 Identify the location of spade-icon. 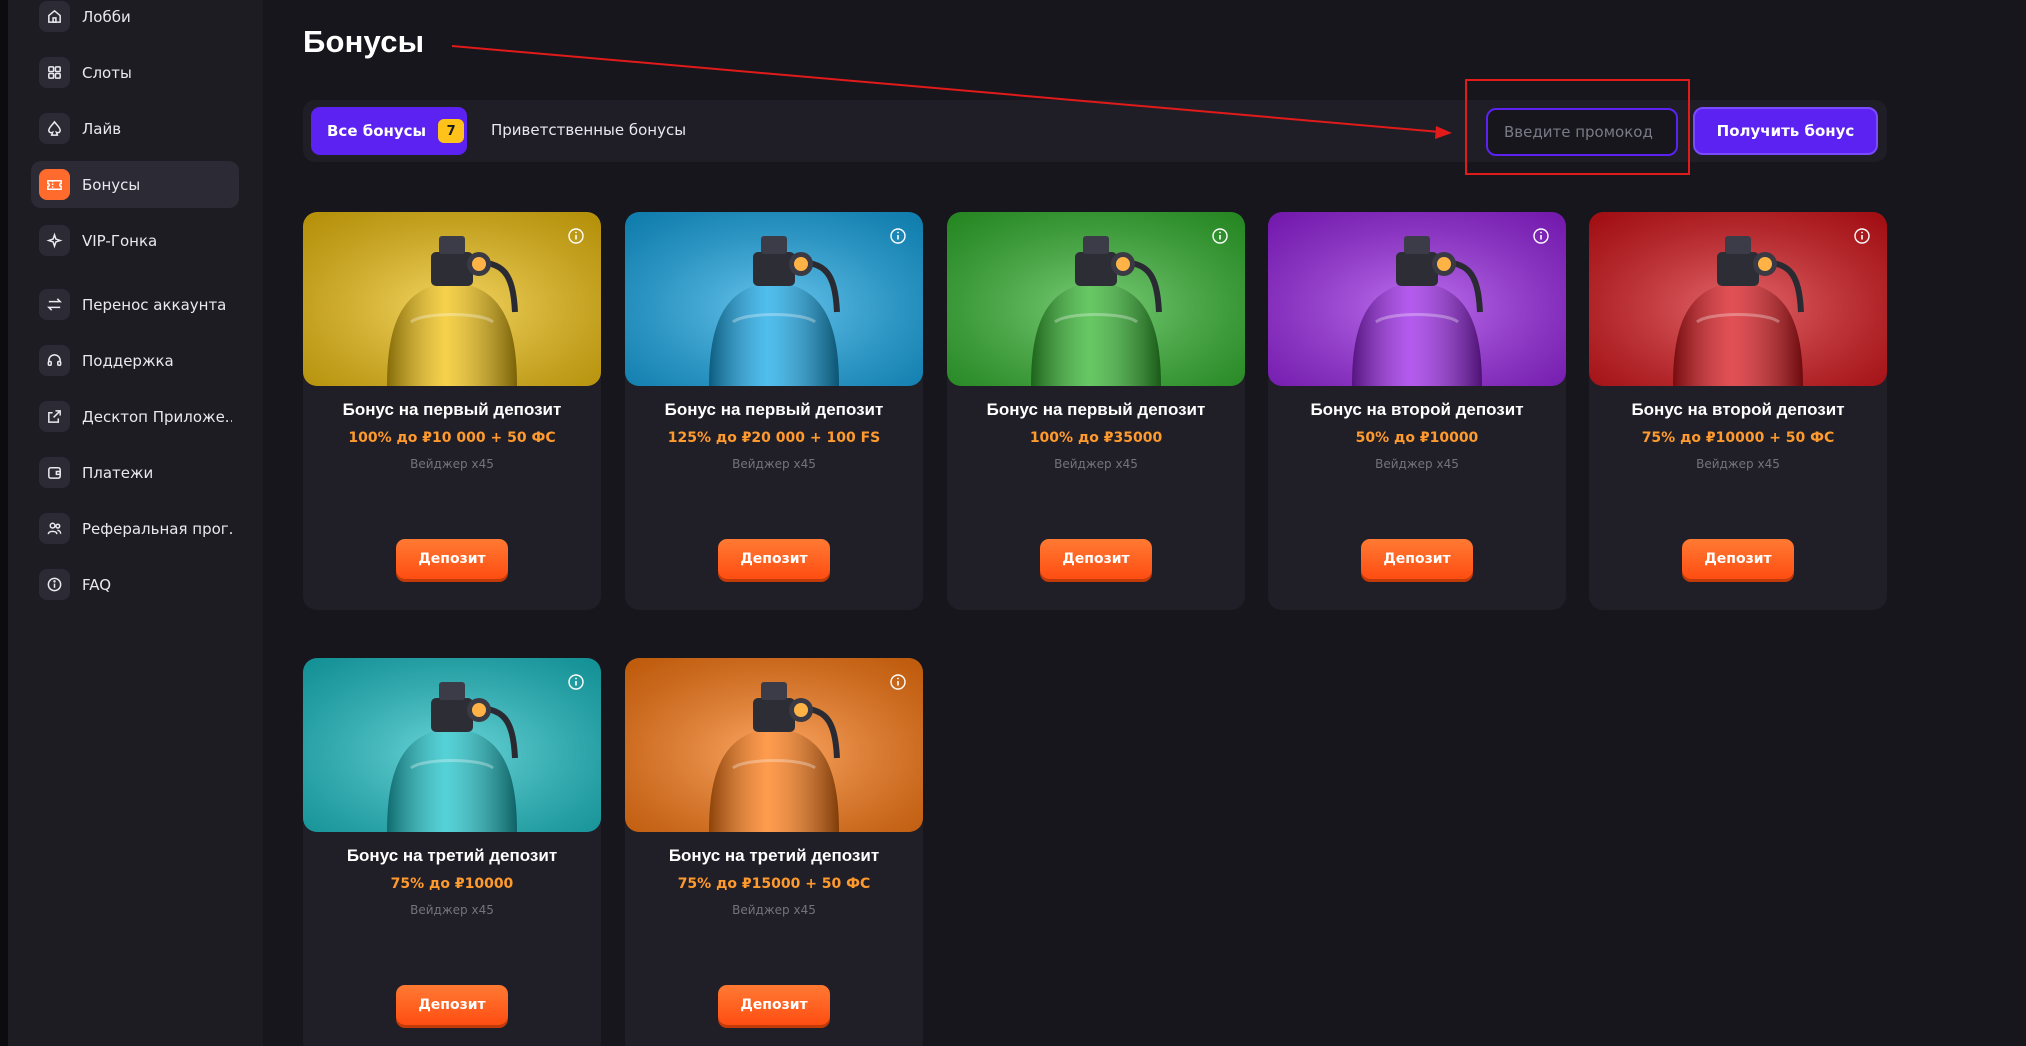
(54, 128).